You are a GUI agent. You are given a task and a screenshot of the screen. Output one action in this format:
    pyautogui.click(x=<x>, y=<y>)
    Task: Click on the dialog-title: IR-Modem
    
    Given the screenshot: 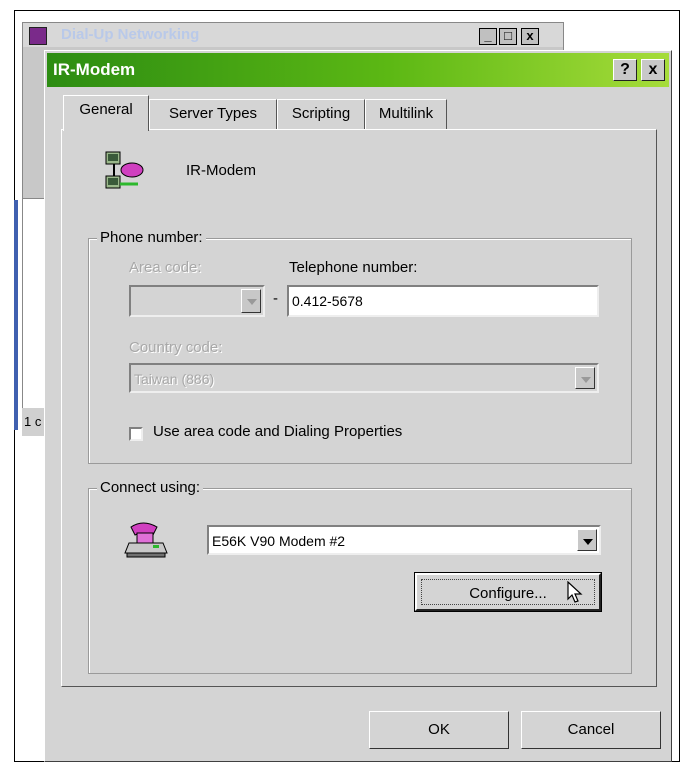 What is the action you would take?
    pyautogui.click(x=94, y=69)
    